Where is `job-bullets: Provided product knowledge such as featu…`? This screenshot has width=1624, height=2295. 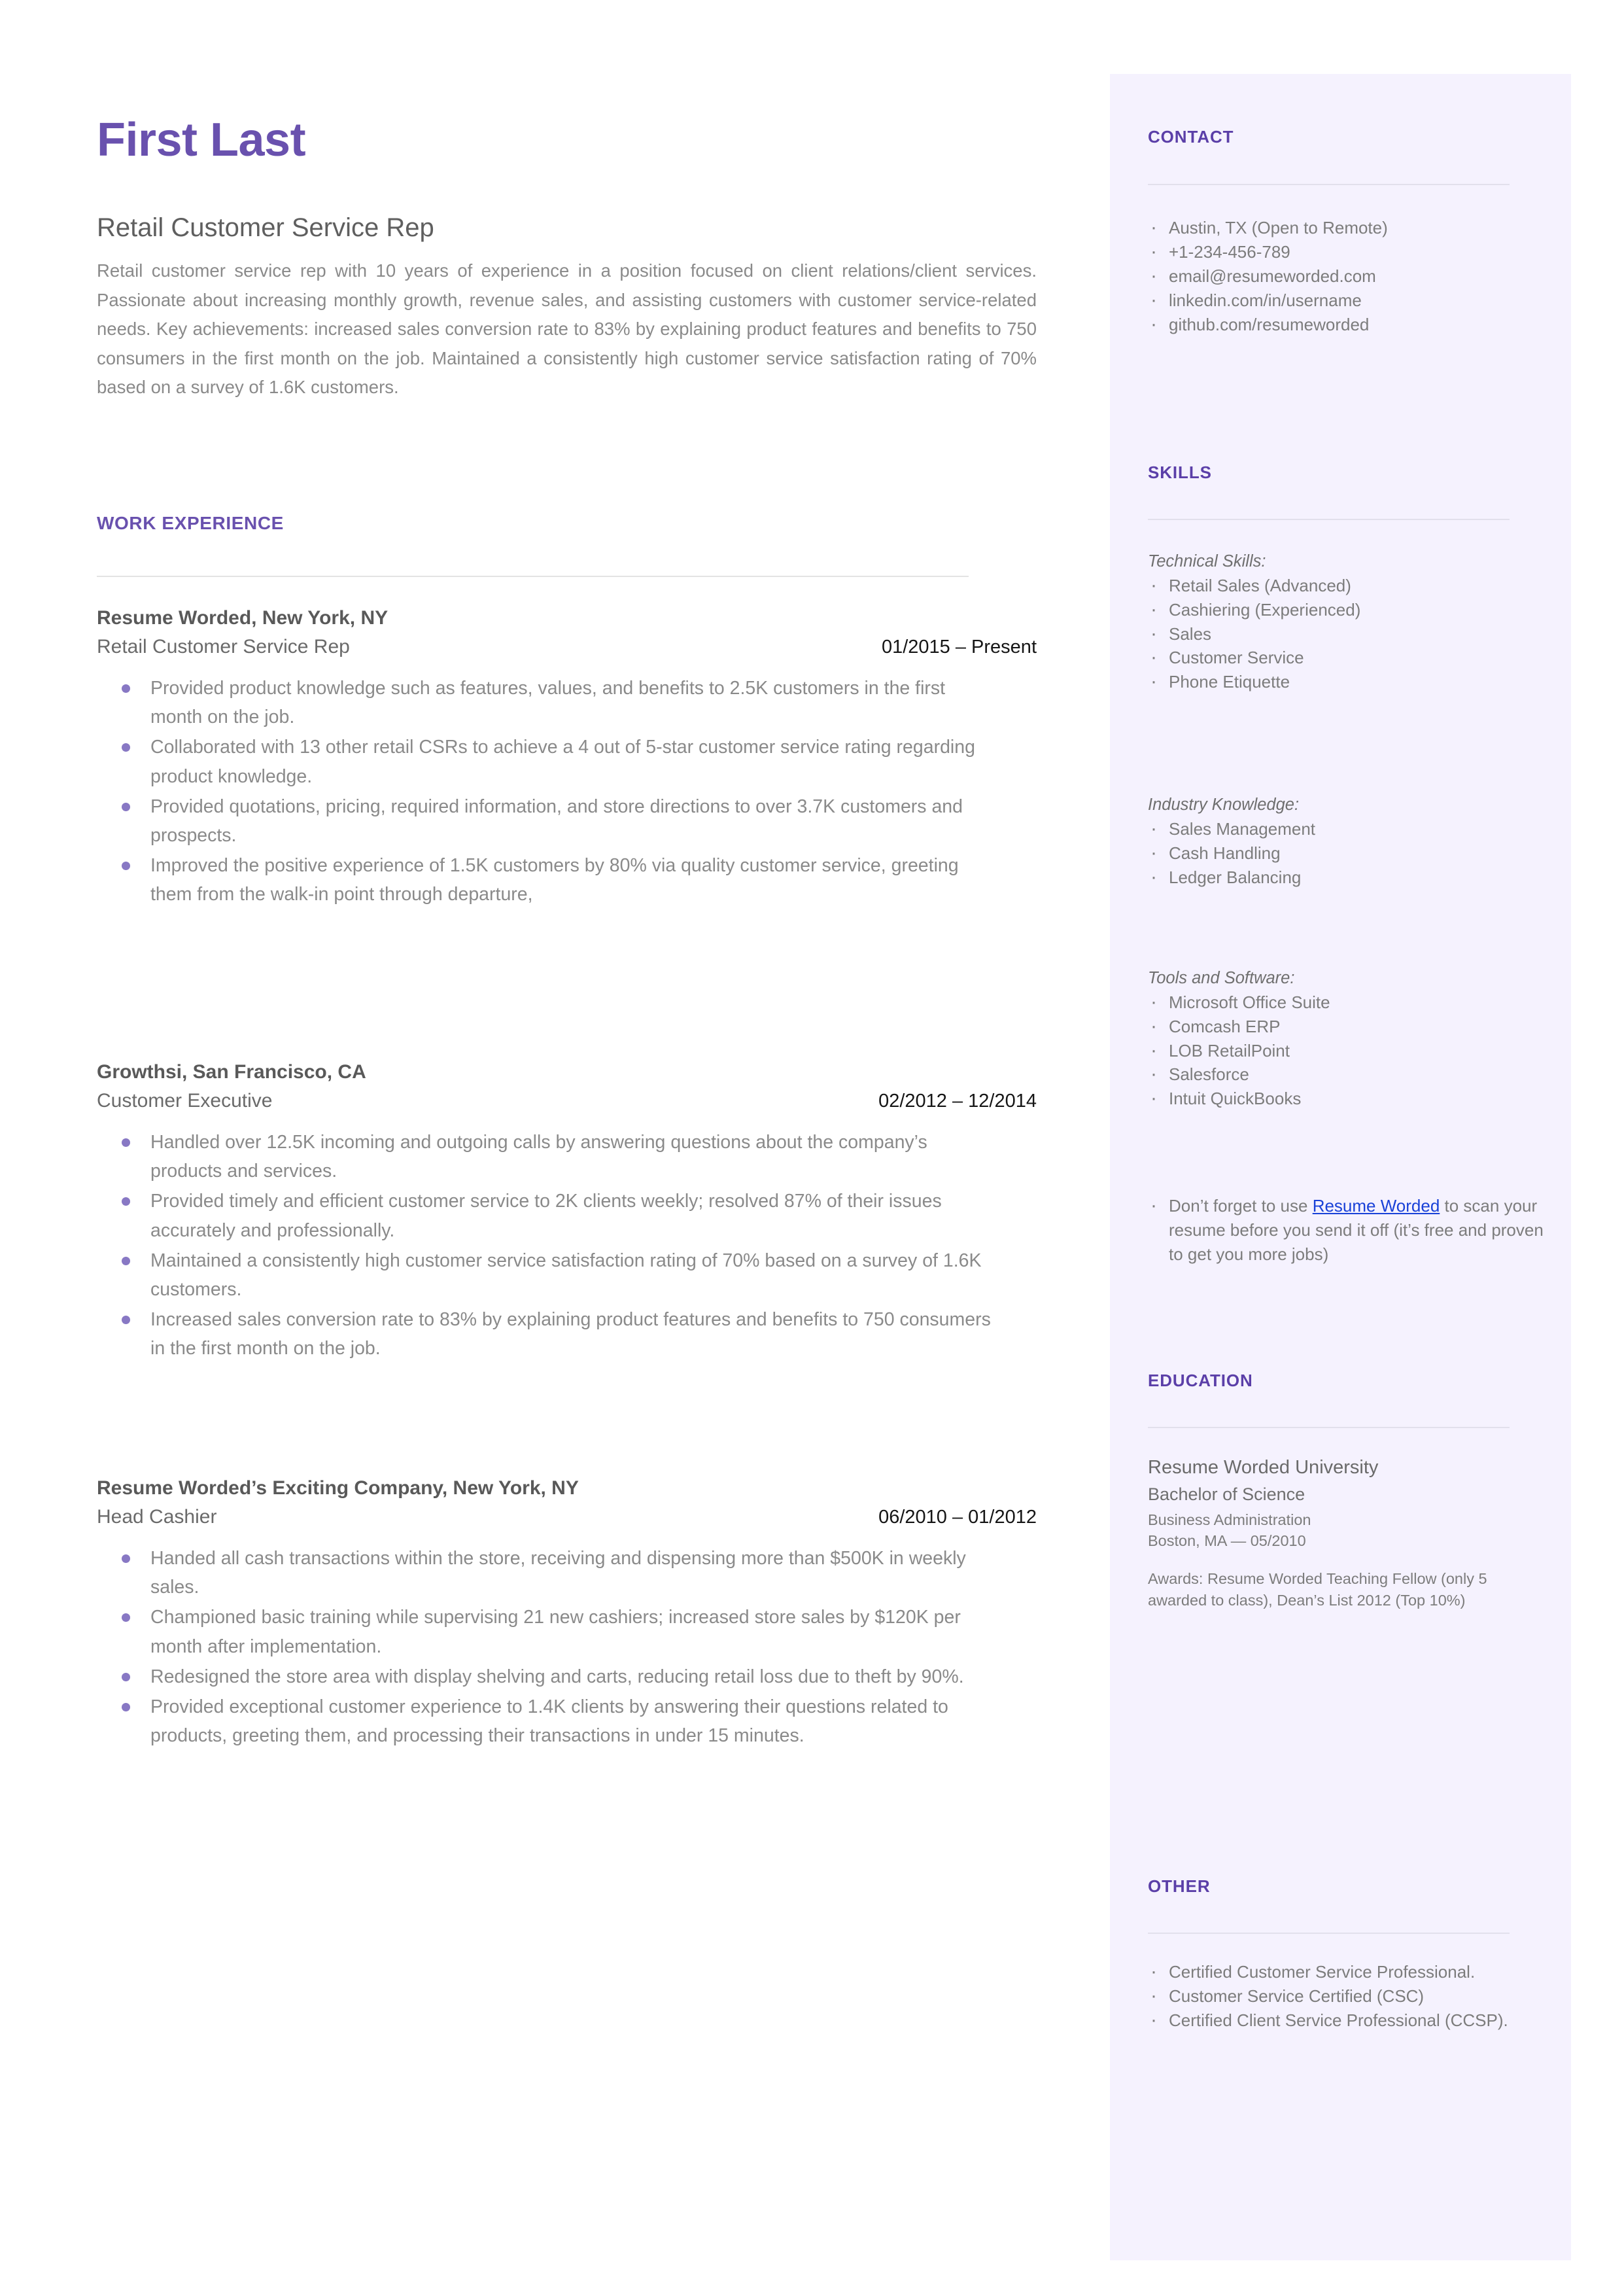
job-bullets: Provided product knowledge such as featu… is located at coordinates (567, 791).